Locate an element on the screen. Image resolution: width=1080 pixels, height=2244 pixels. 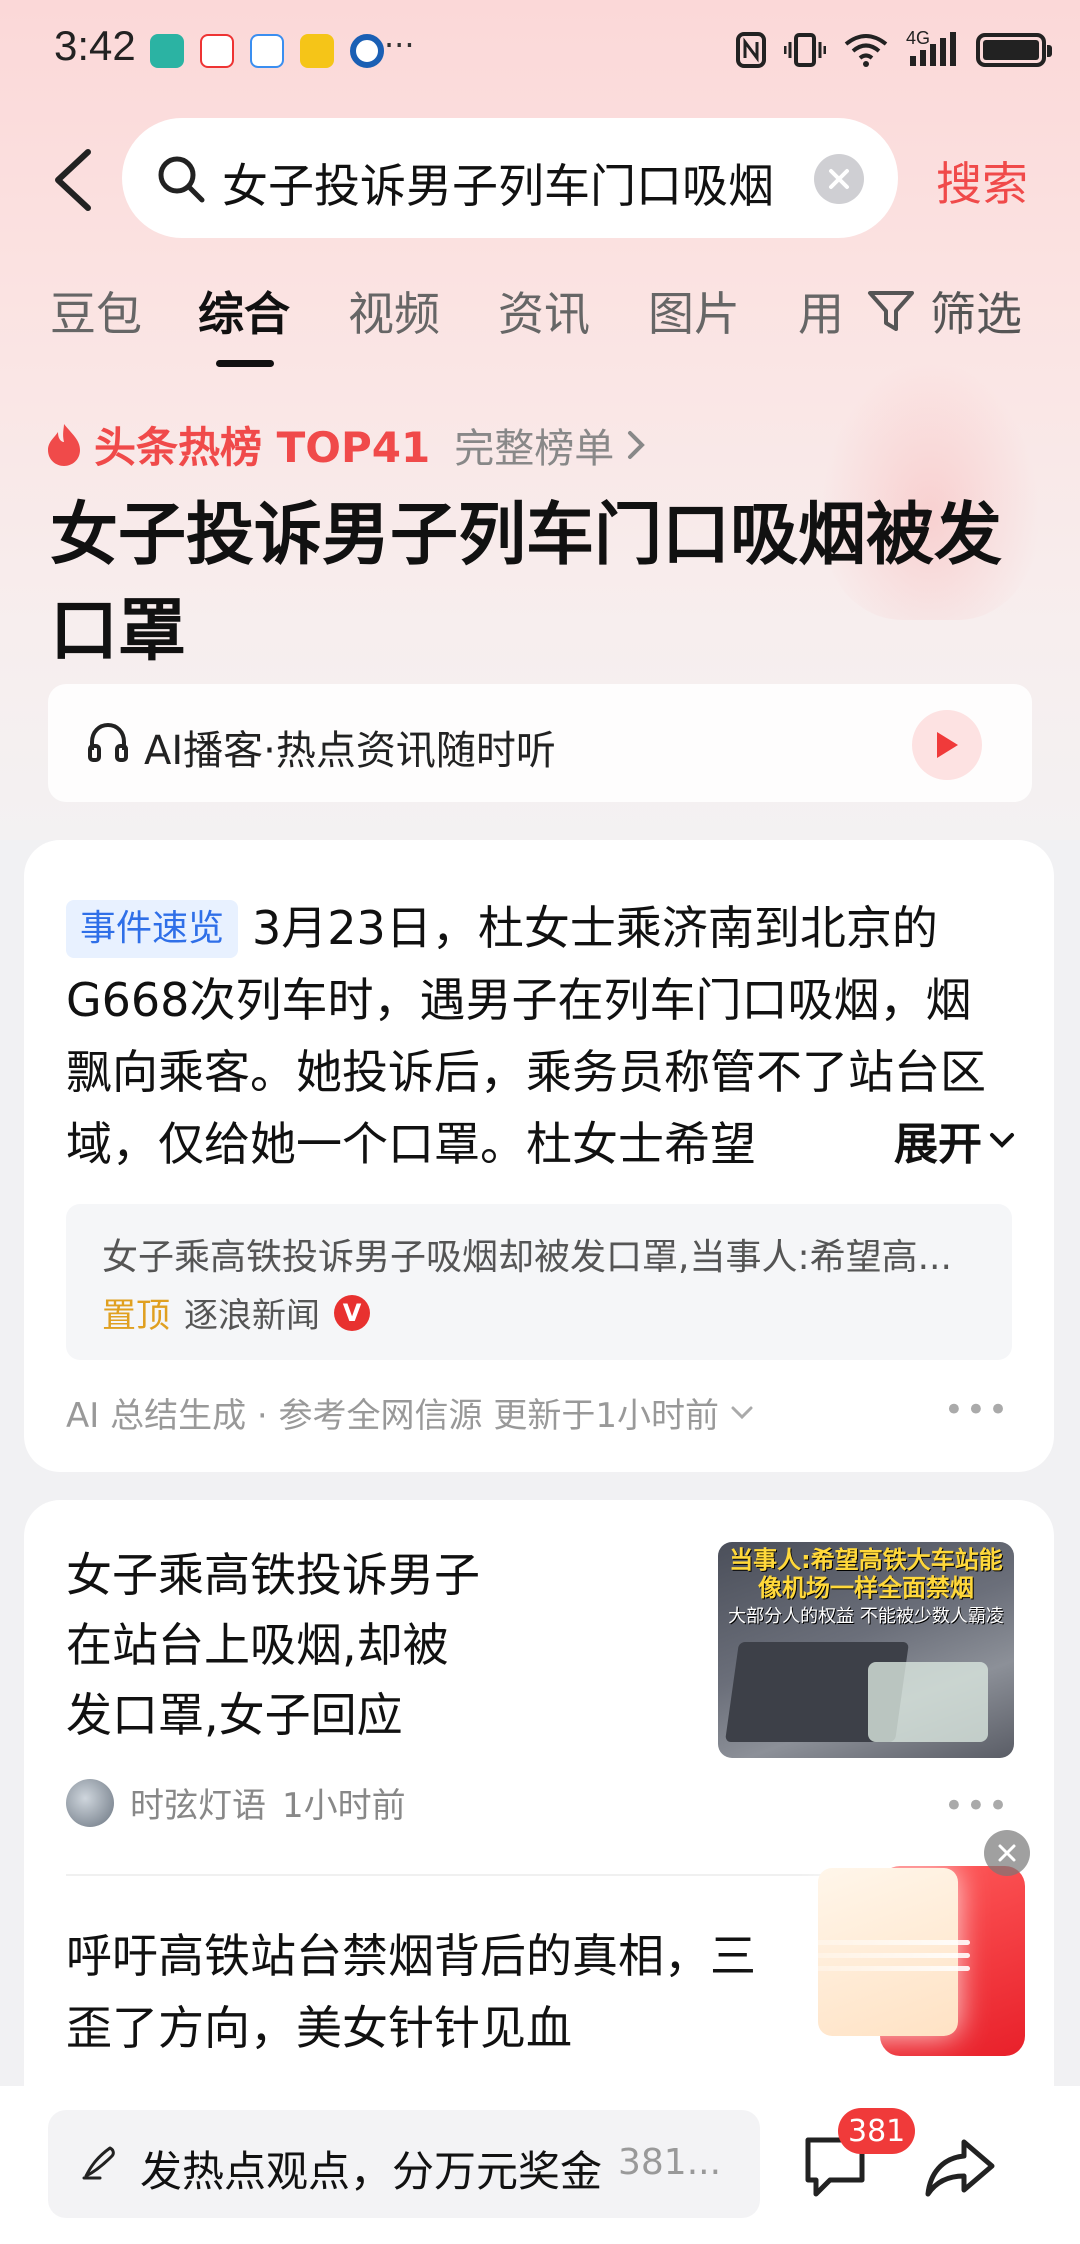
play-button is located at coordinates (947, 745).